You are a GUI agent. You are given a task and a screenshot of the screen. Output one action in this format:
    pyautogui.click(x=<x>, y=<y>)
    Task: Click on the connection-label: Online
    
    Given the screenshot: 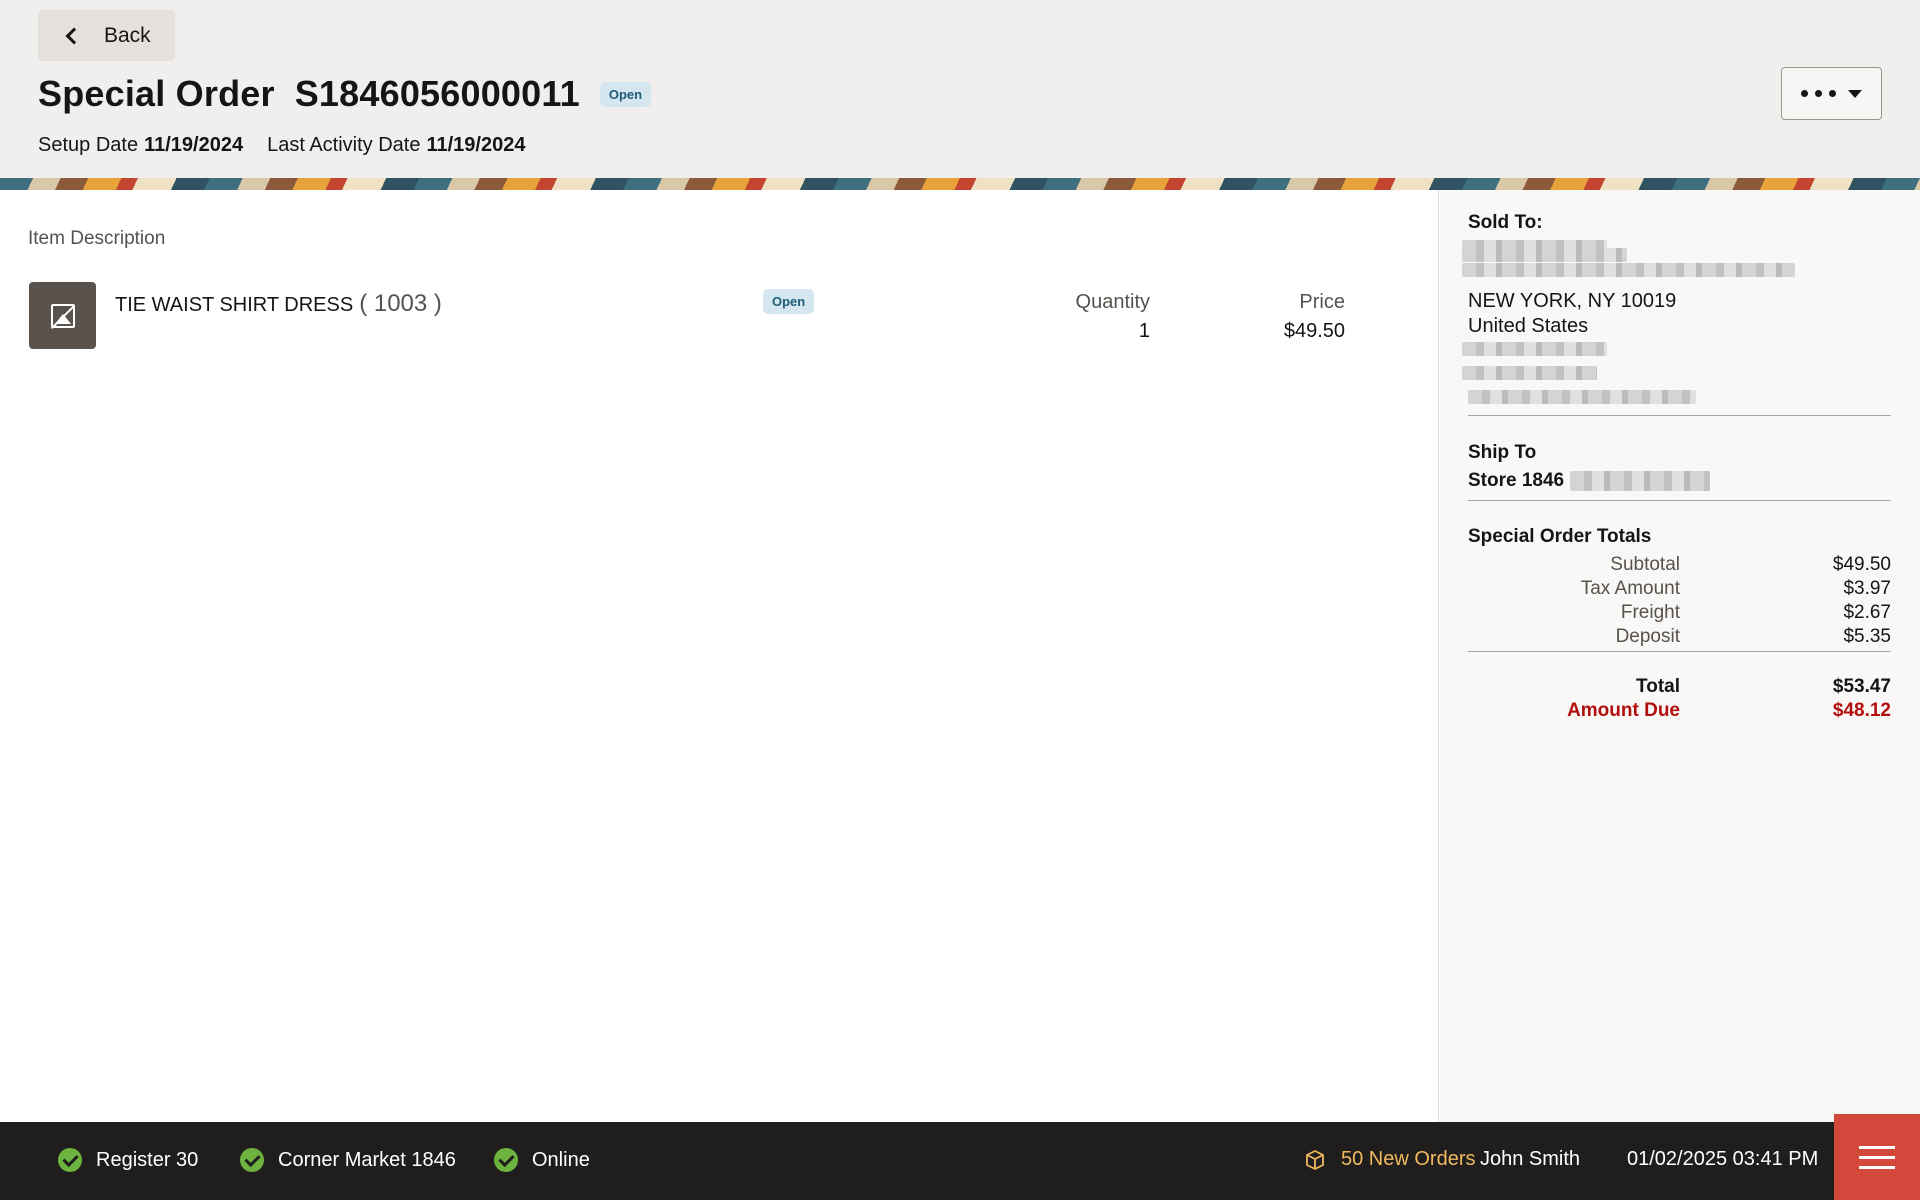 What is the action you would take?
    pyautogui.click(x=561, y=1159)
    